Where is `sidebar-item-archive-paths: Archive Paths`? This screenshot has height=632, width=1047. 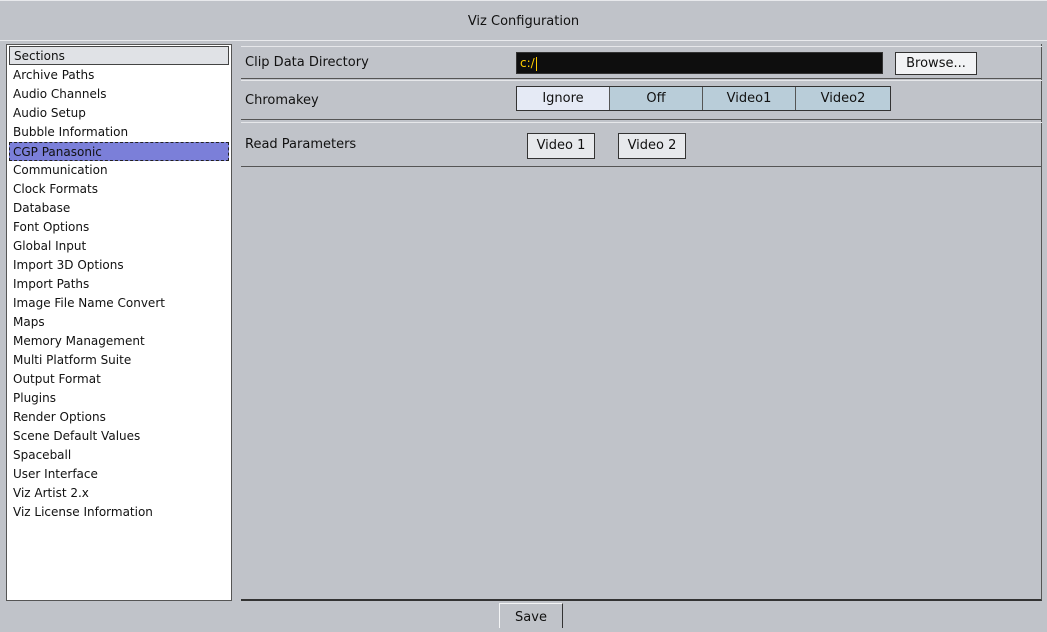
sidebar-item-archive-paths: Archive Paths is located at coordinates (119, 75).